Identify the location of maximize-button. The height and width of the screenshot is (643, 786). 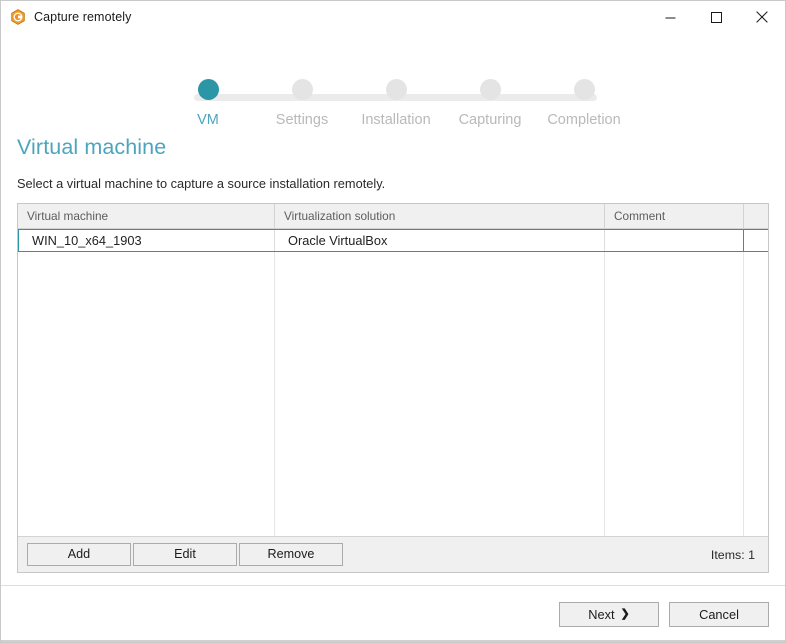
(716, 17).